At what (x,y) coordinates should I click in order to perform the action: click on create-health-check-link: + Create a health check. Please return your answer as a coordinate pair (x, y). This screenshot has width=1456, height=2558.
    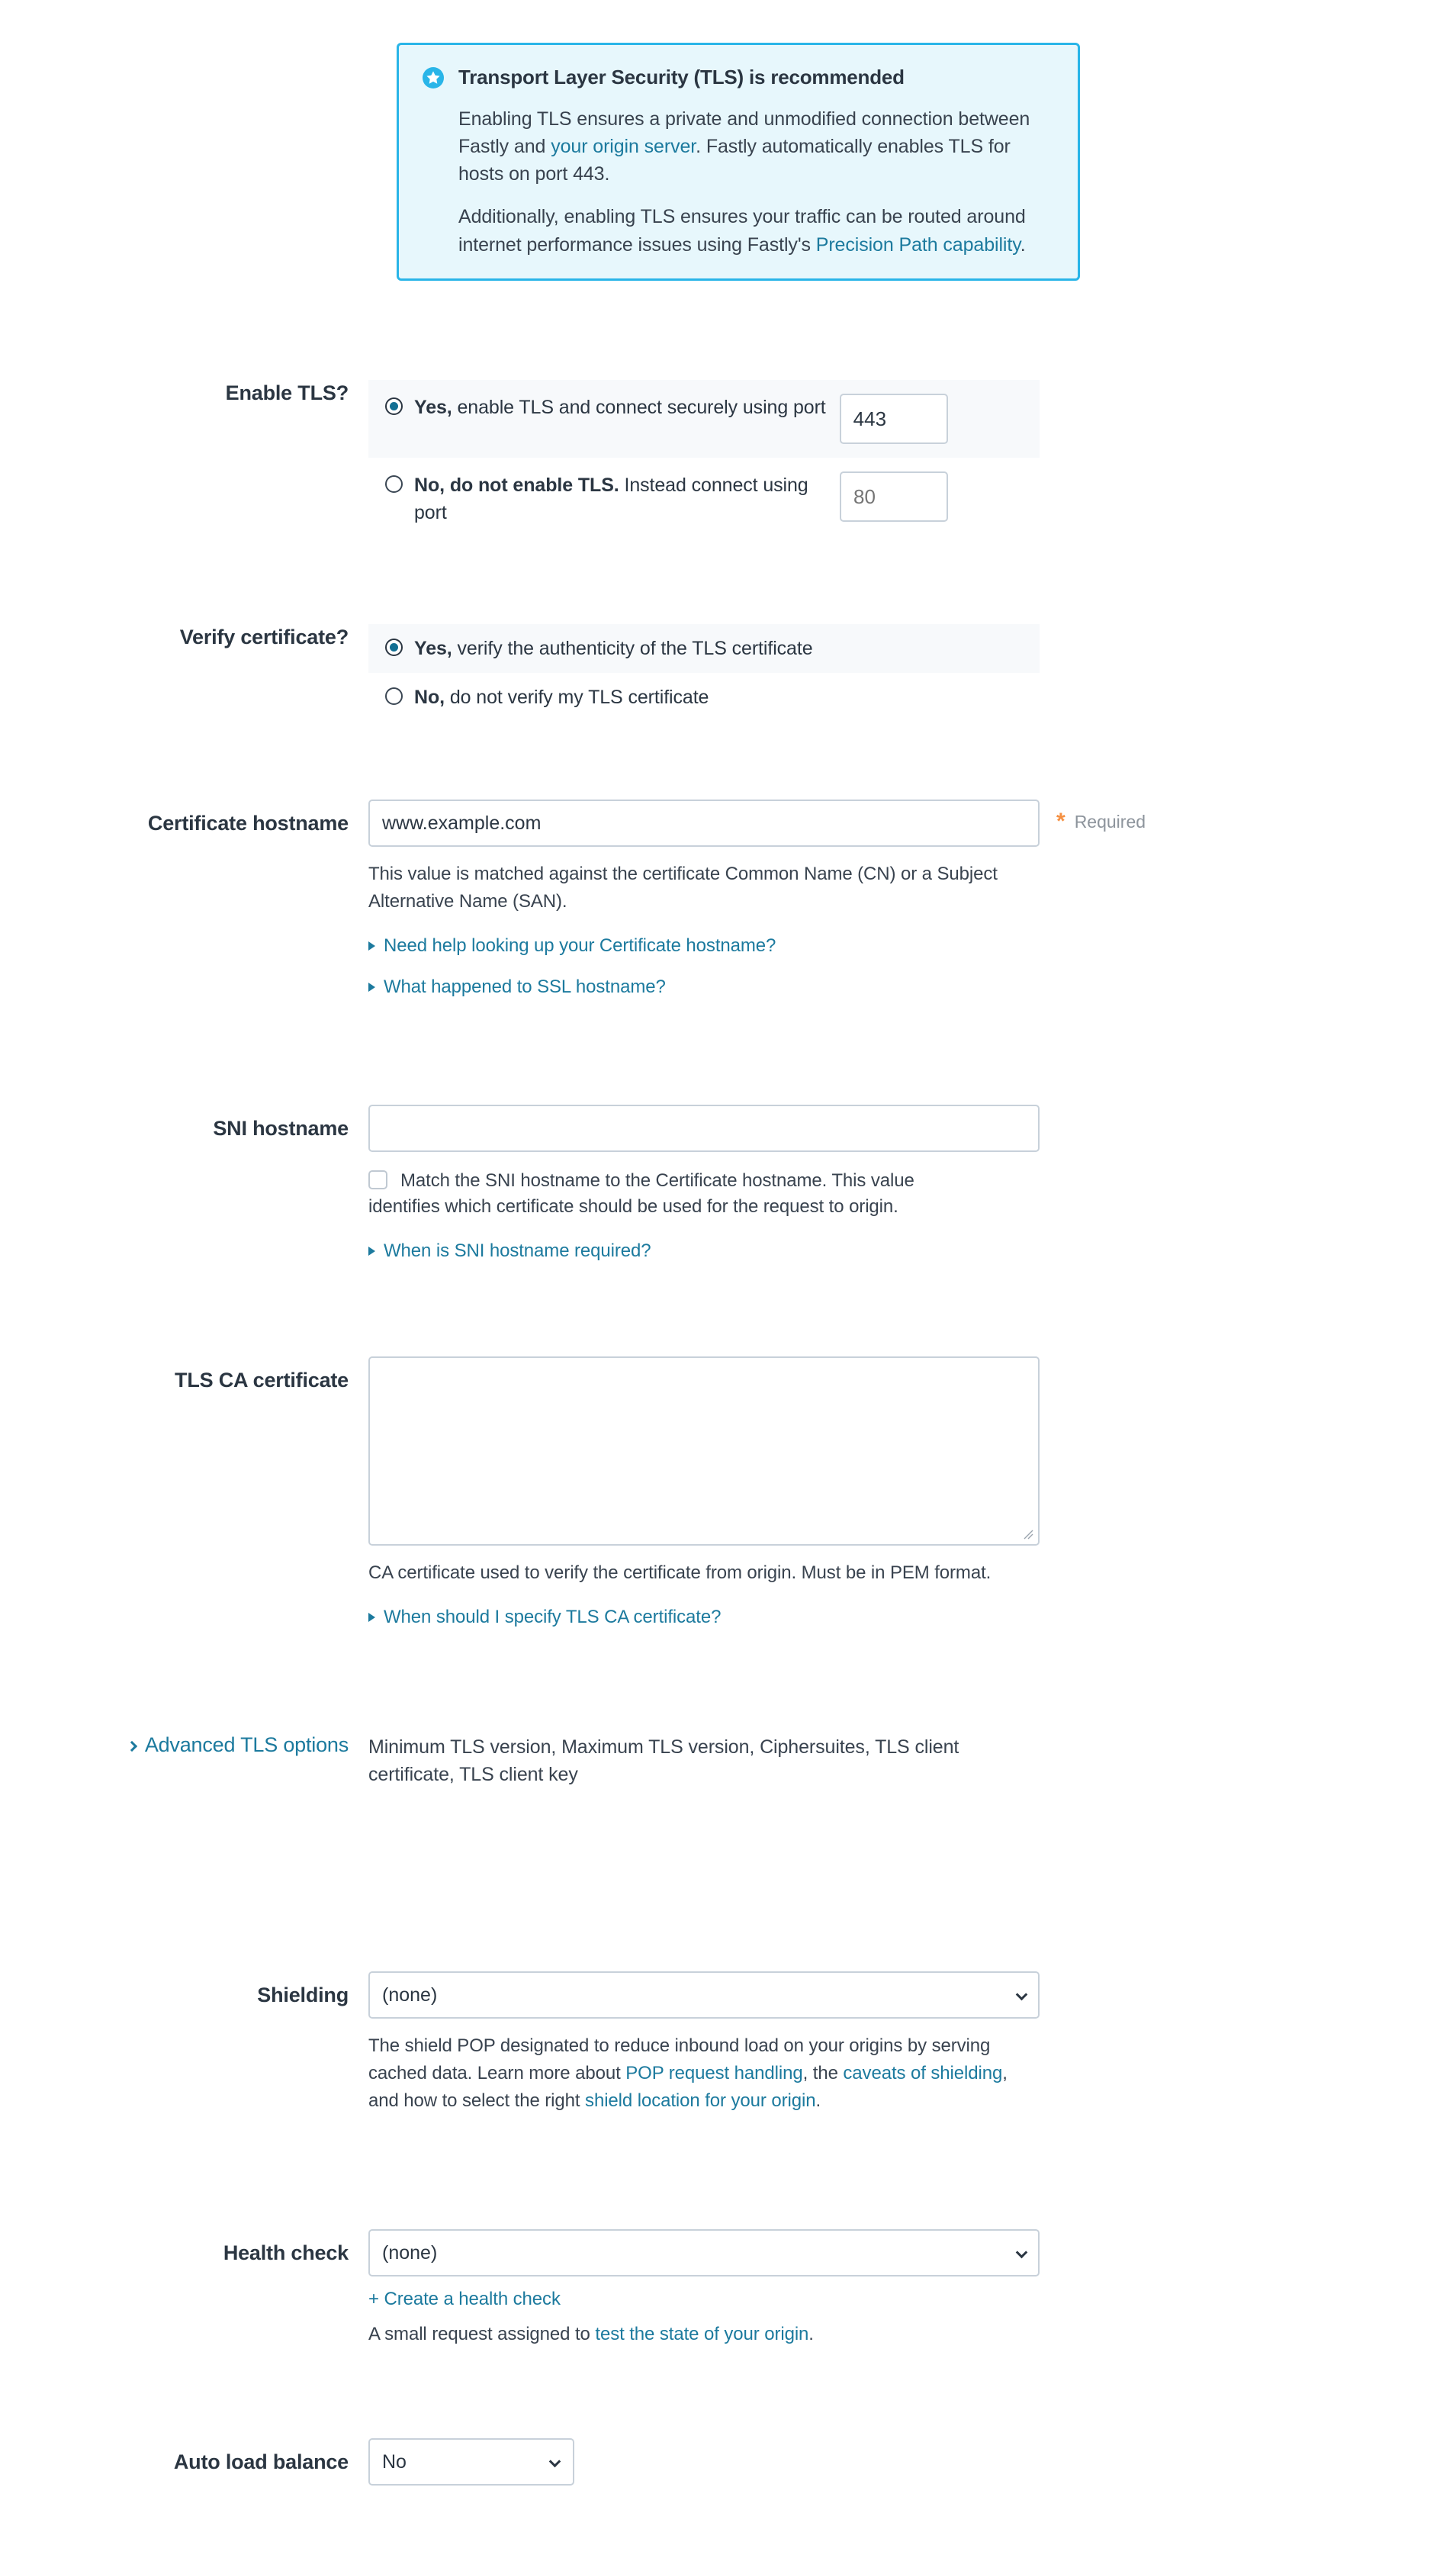
    Looking at the image, I should click on (912, 2299).